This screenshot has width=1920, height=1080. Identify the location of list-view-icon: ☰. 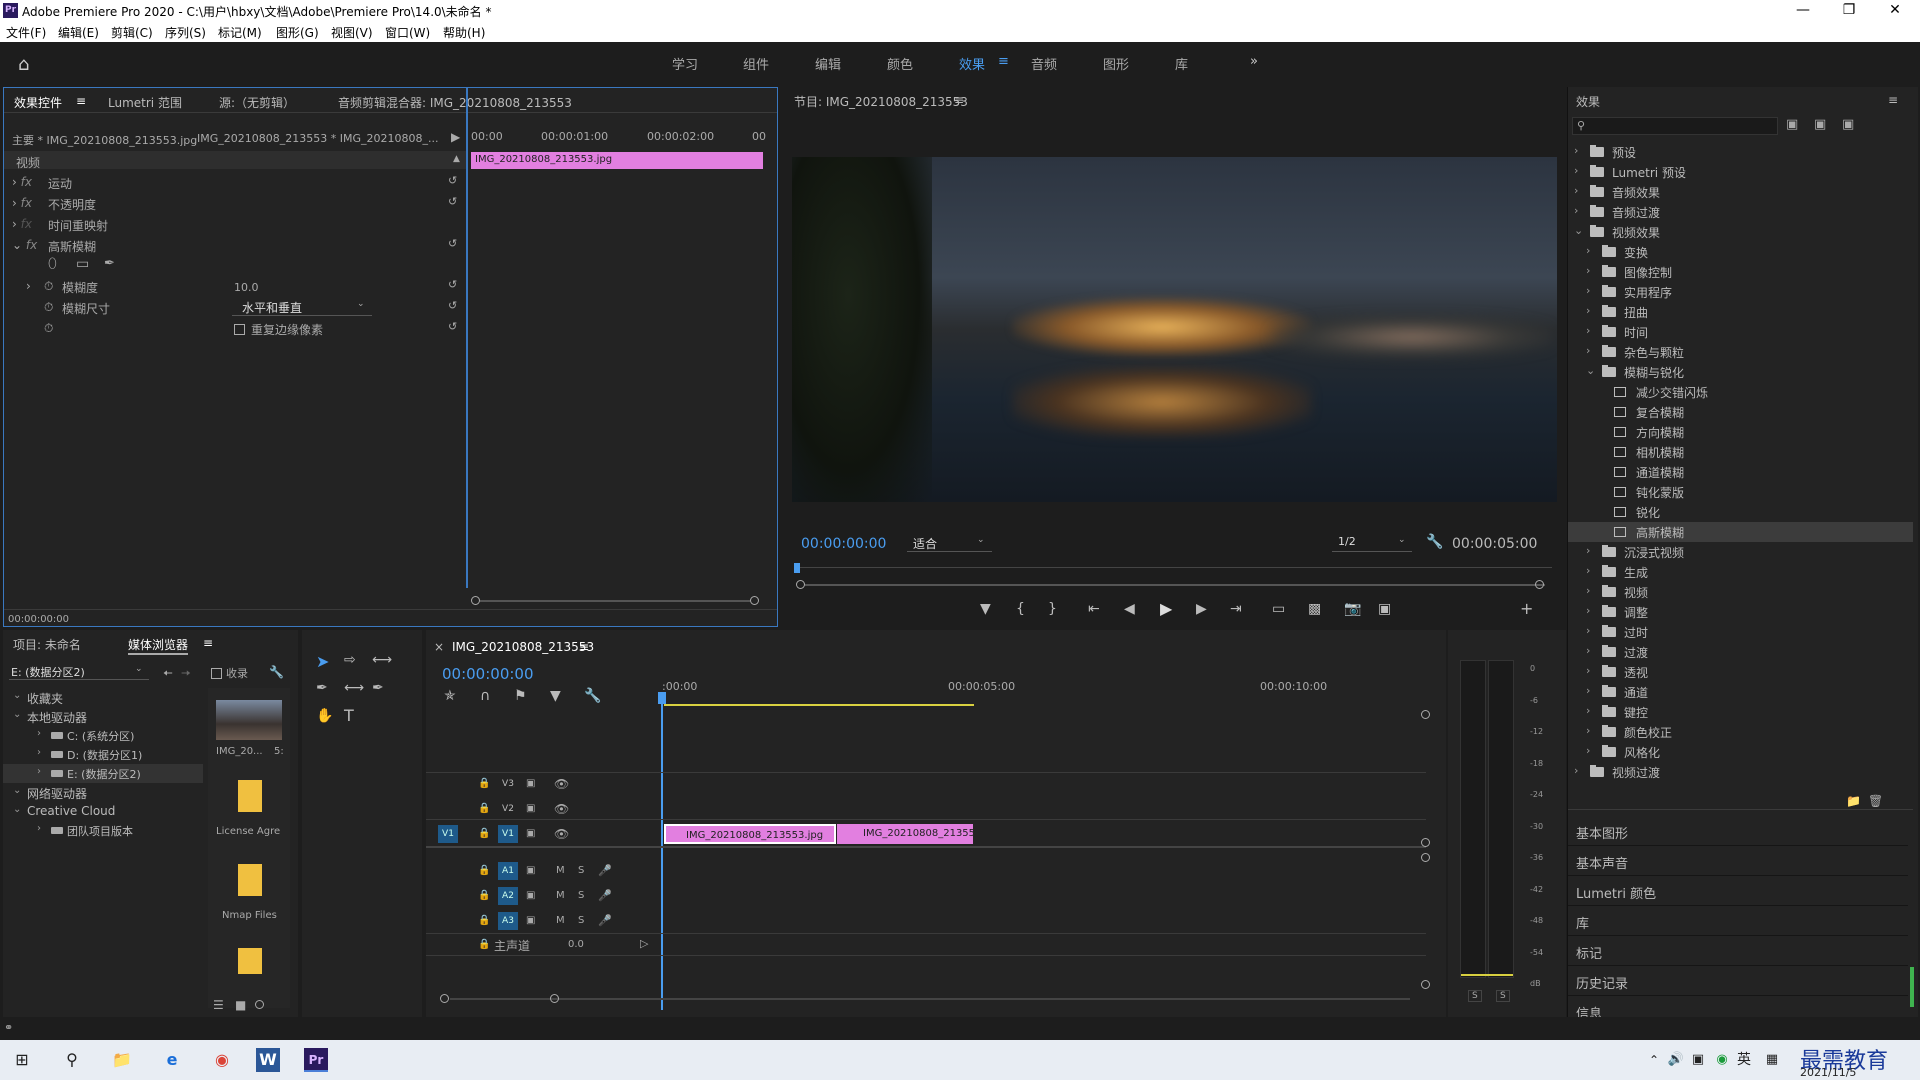
(218, 1005).